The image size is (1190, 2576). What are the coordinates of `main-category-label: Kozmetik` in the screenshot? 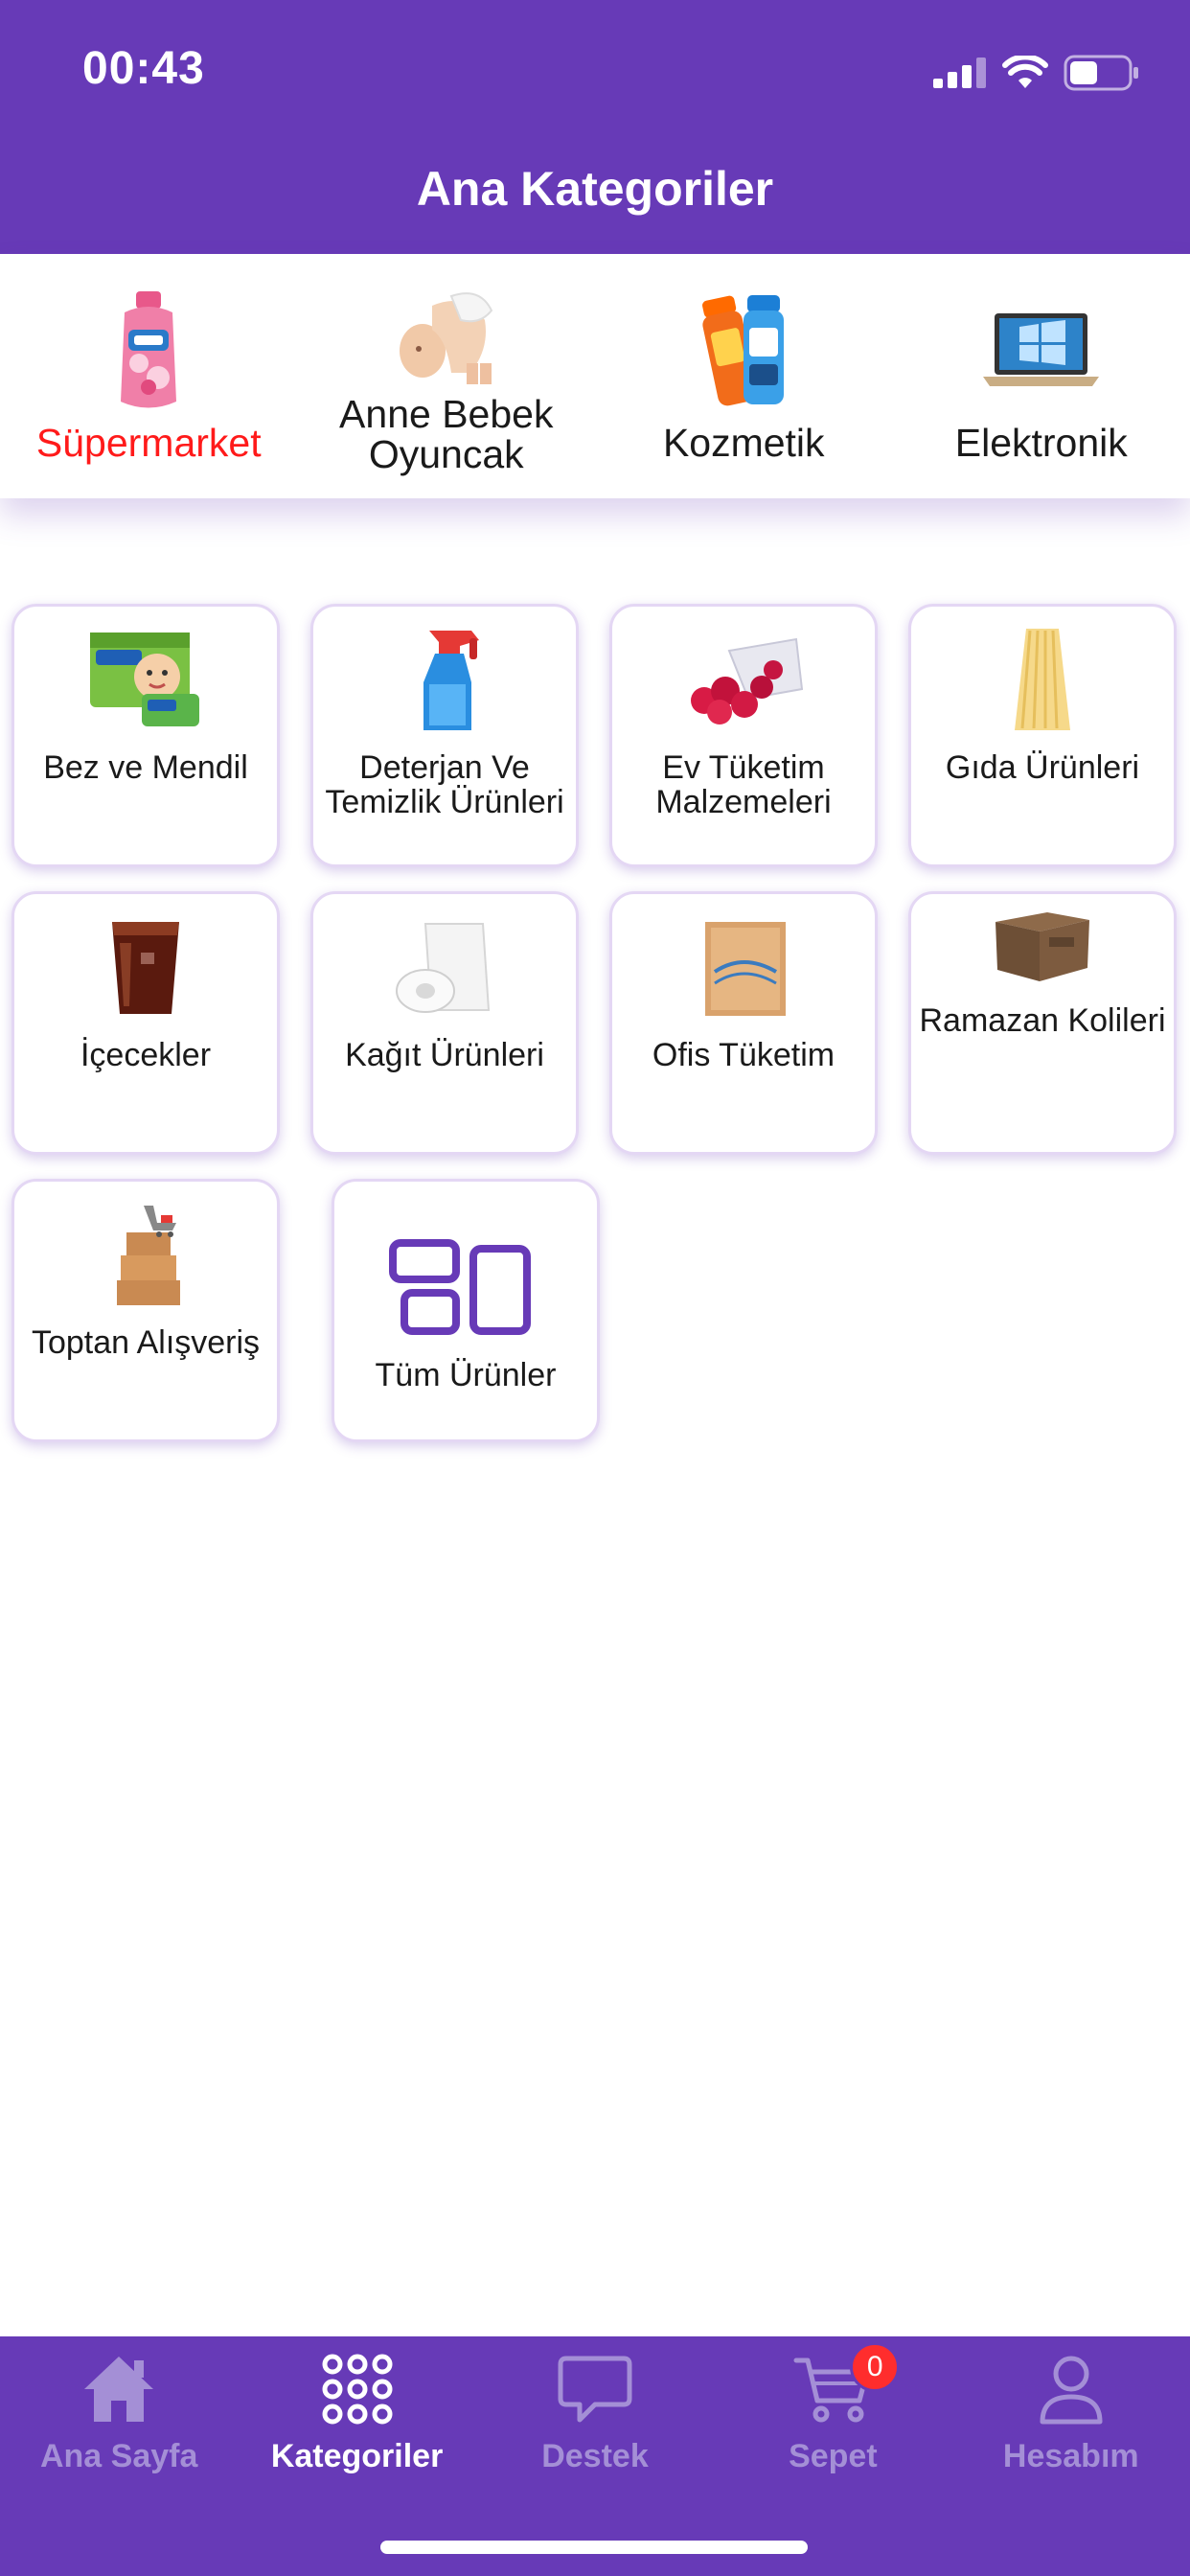 It's located at (744, 443).